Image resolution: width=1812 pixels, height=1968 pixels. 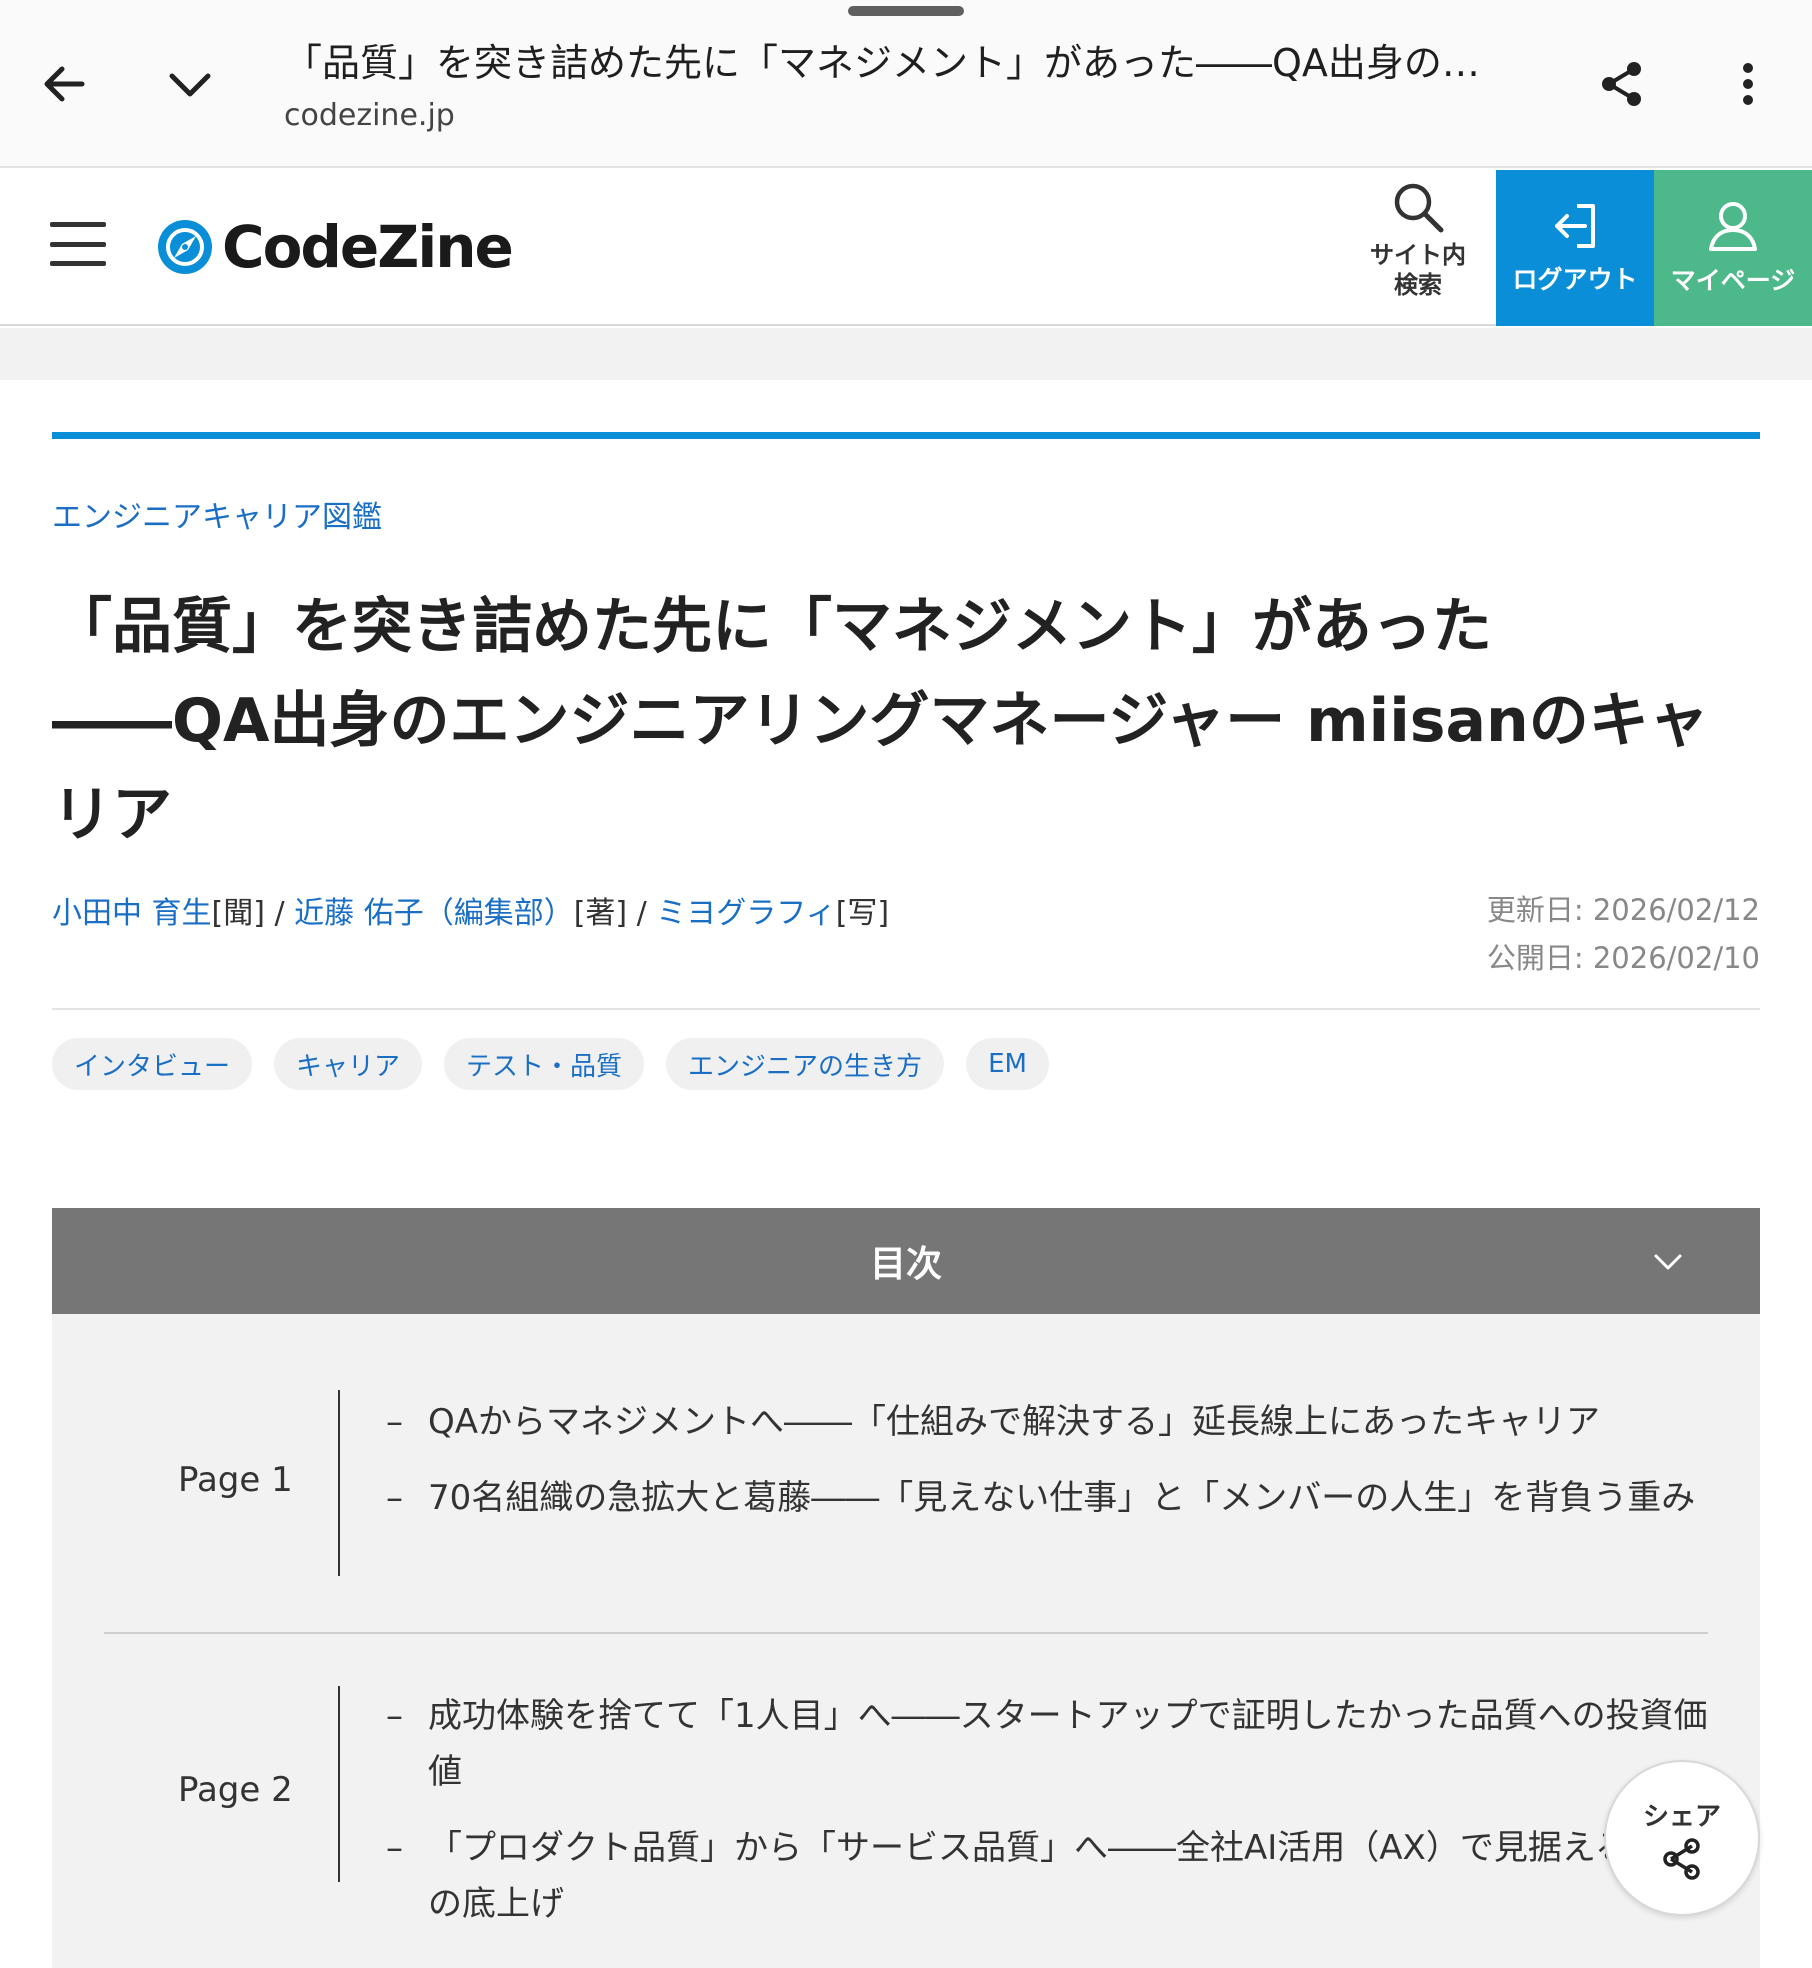 I want to click on compass-logo-icon, so click(x=185, y=247).